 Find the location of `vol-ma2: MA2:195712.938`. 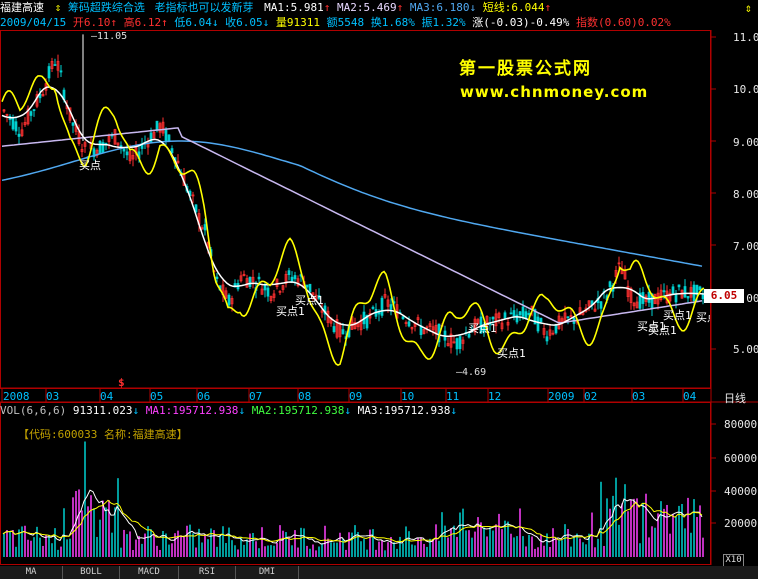

vol-ma2: MA2:195712.938 is located at coordinates (298, 410).